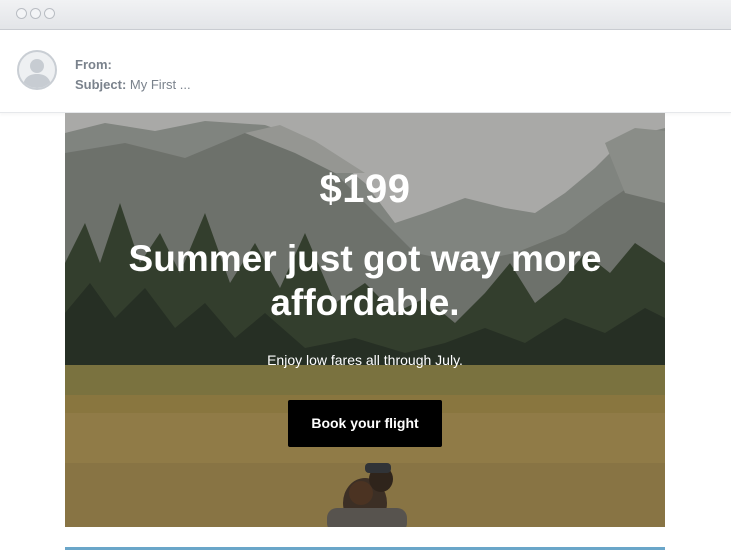  Describe the element at coordinates (93, 64) in the screenshot. I see `from-label: From:` at that location.